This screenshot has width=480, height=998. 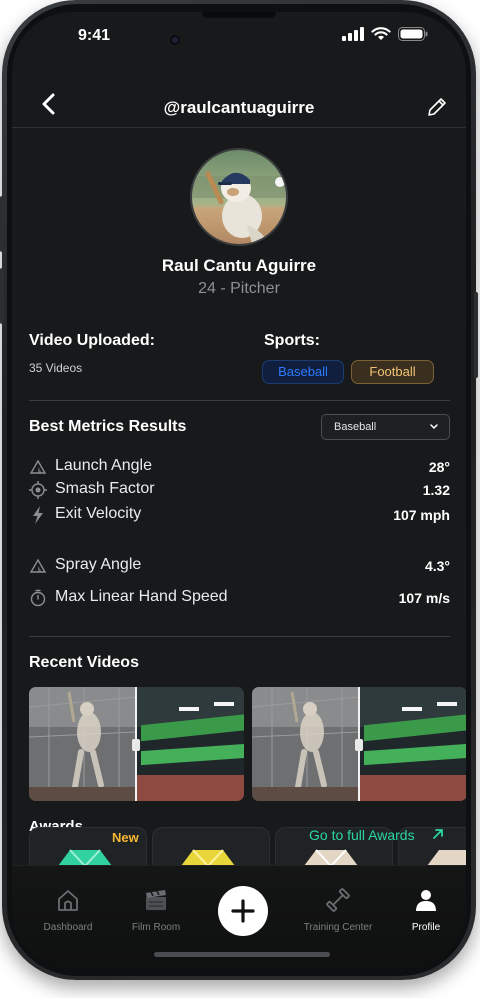 What do you see at coordinates (108, 426) in the screenshot?
I see `metrics-title: Best Metrics Results` at bounding box center [108, 426].